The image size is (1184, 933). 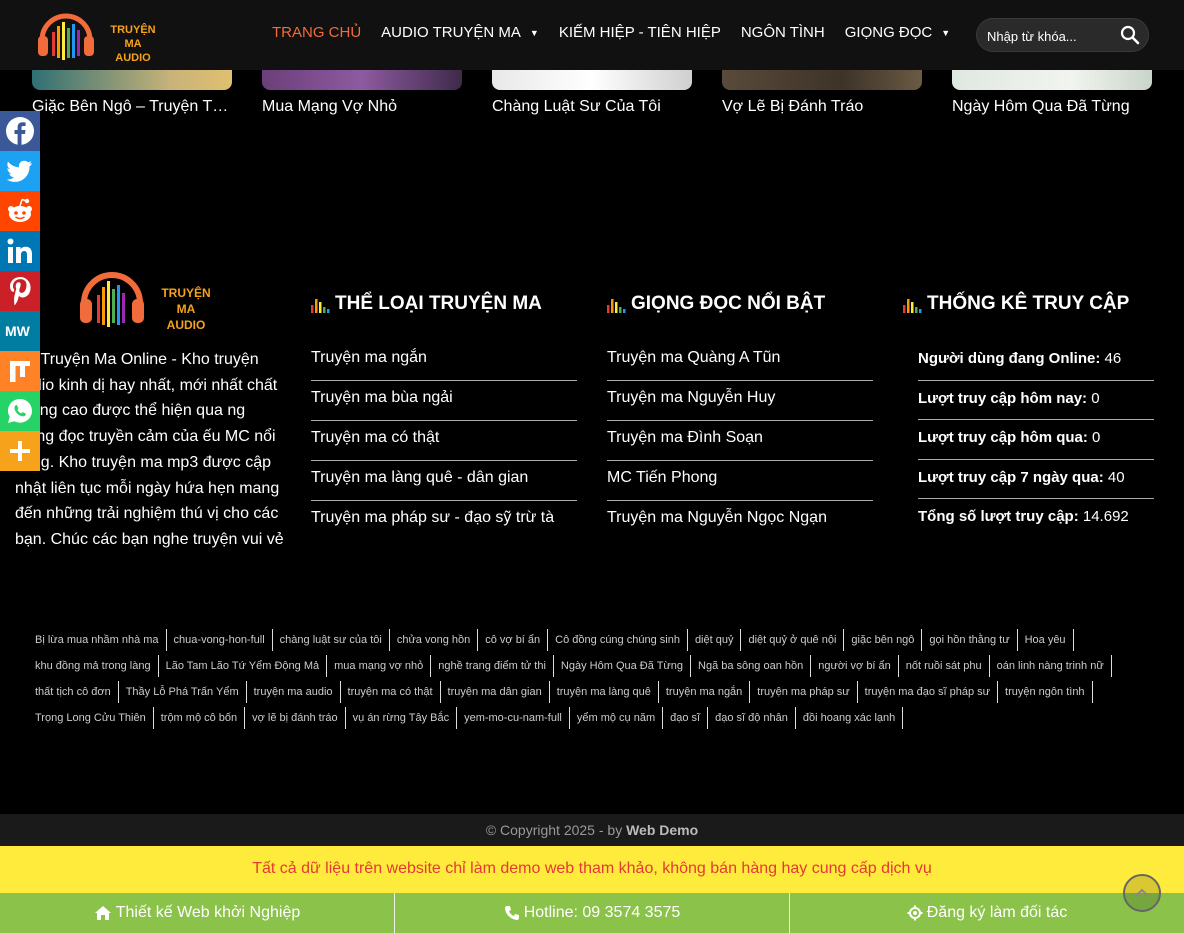 I want to click on story-title: Ngày Hôm Qua Đã Từng, so click(x=1062, y=107).